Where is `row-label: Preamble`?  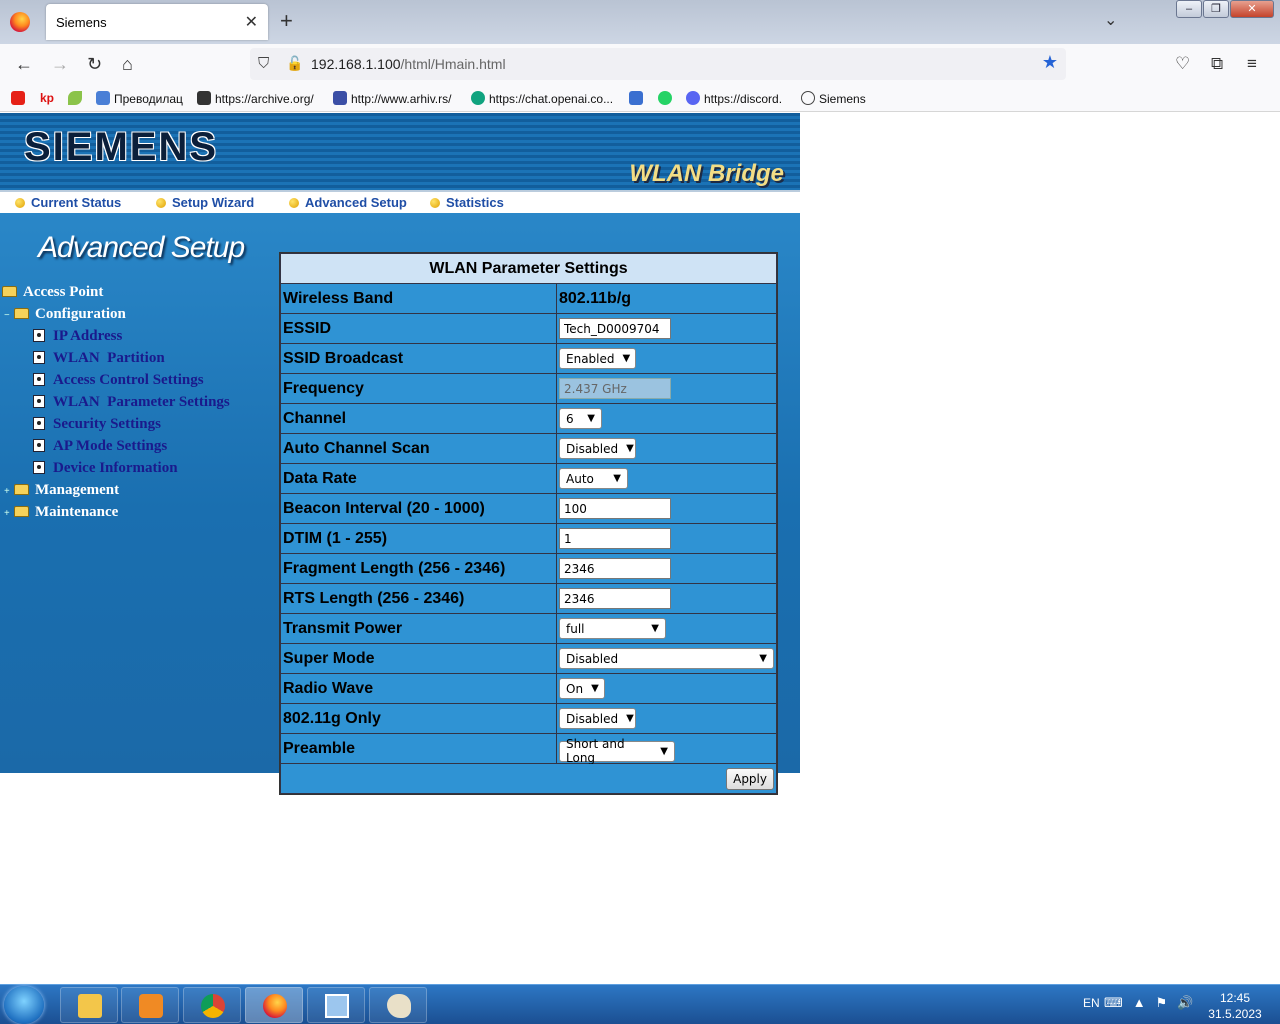
row-label: Preamble is located at coordinates (418, 748).